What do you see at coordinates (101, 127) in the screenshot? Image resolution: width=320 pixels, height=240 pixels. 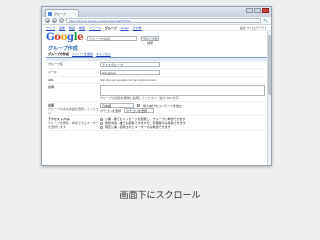 I see `access-radio-restricted` at bounding box center [101, 127].